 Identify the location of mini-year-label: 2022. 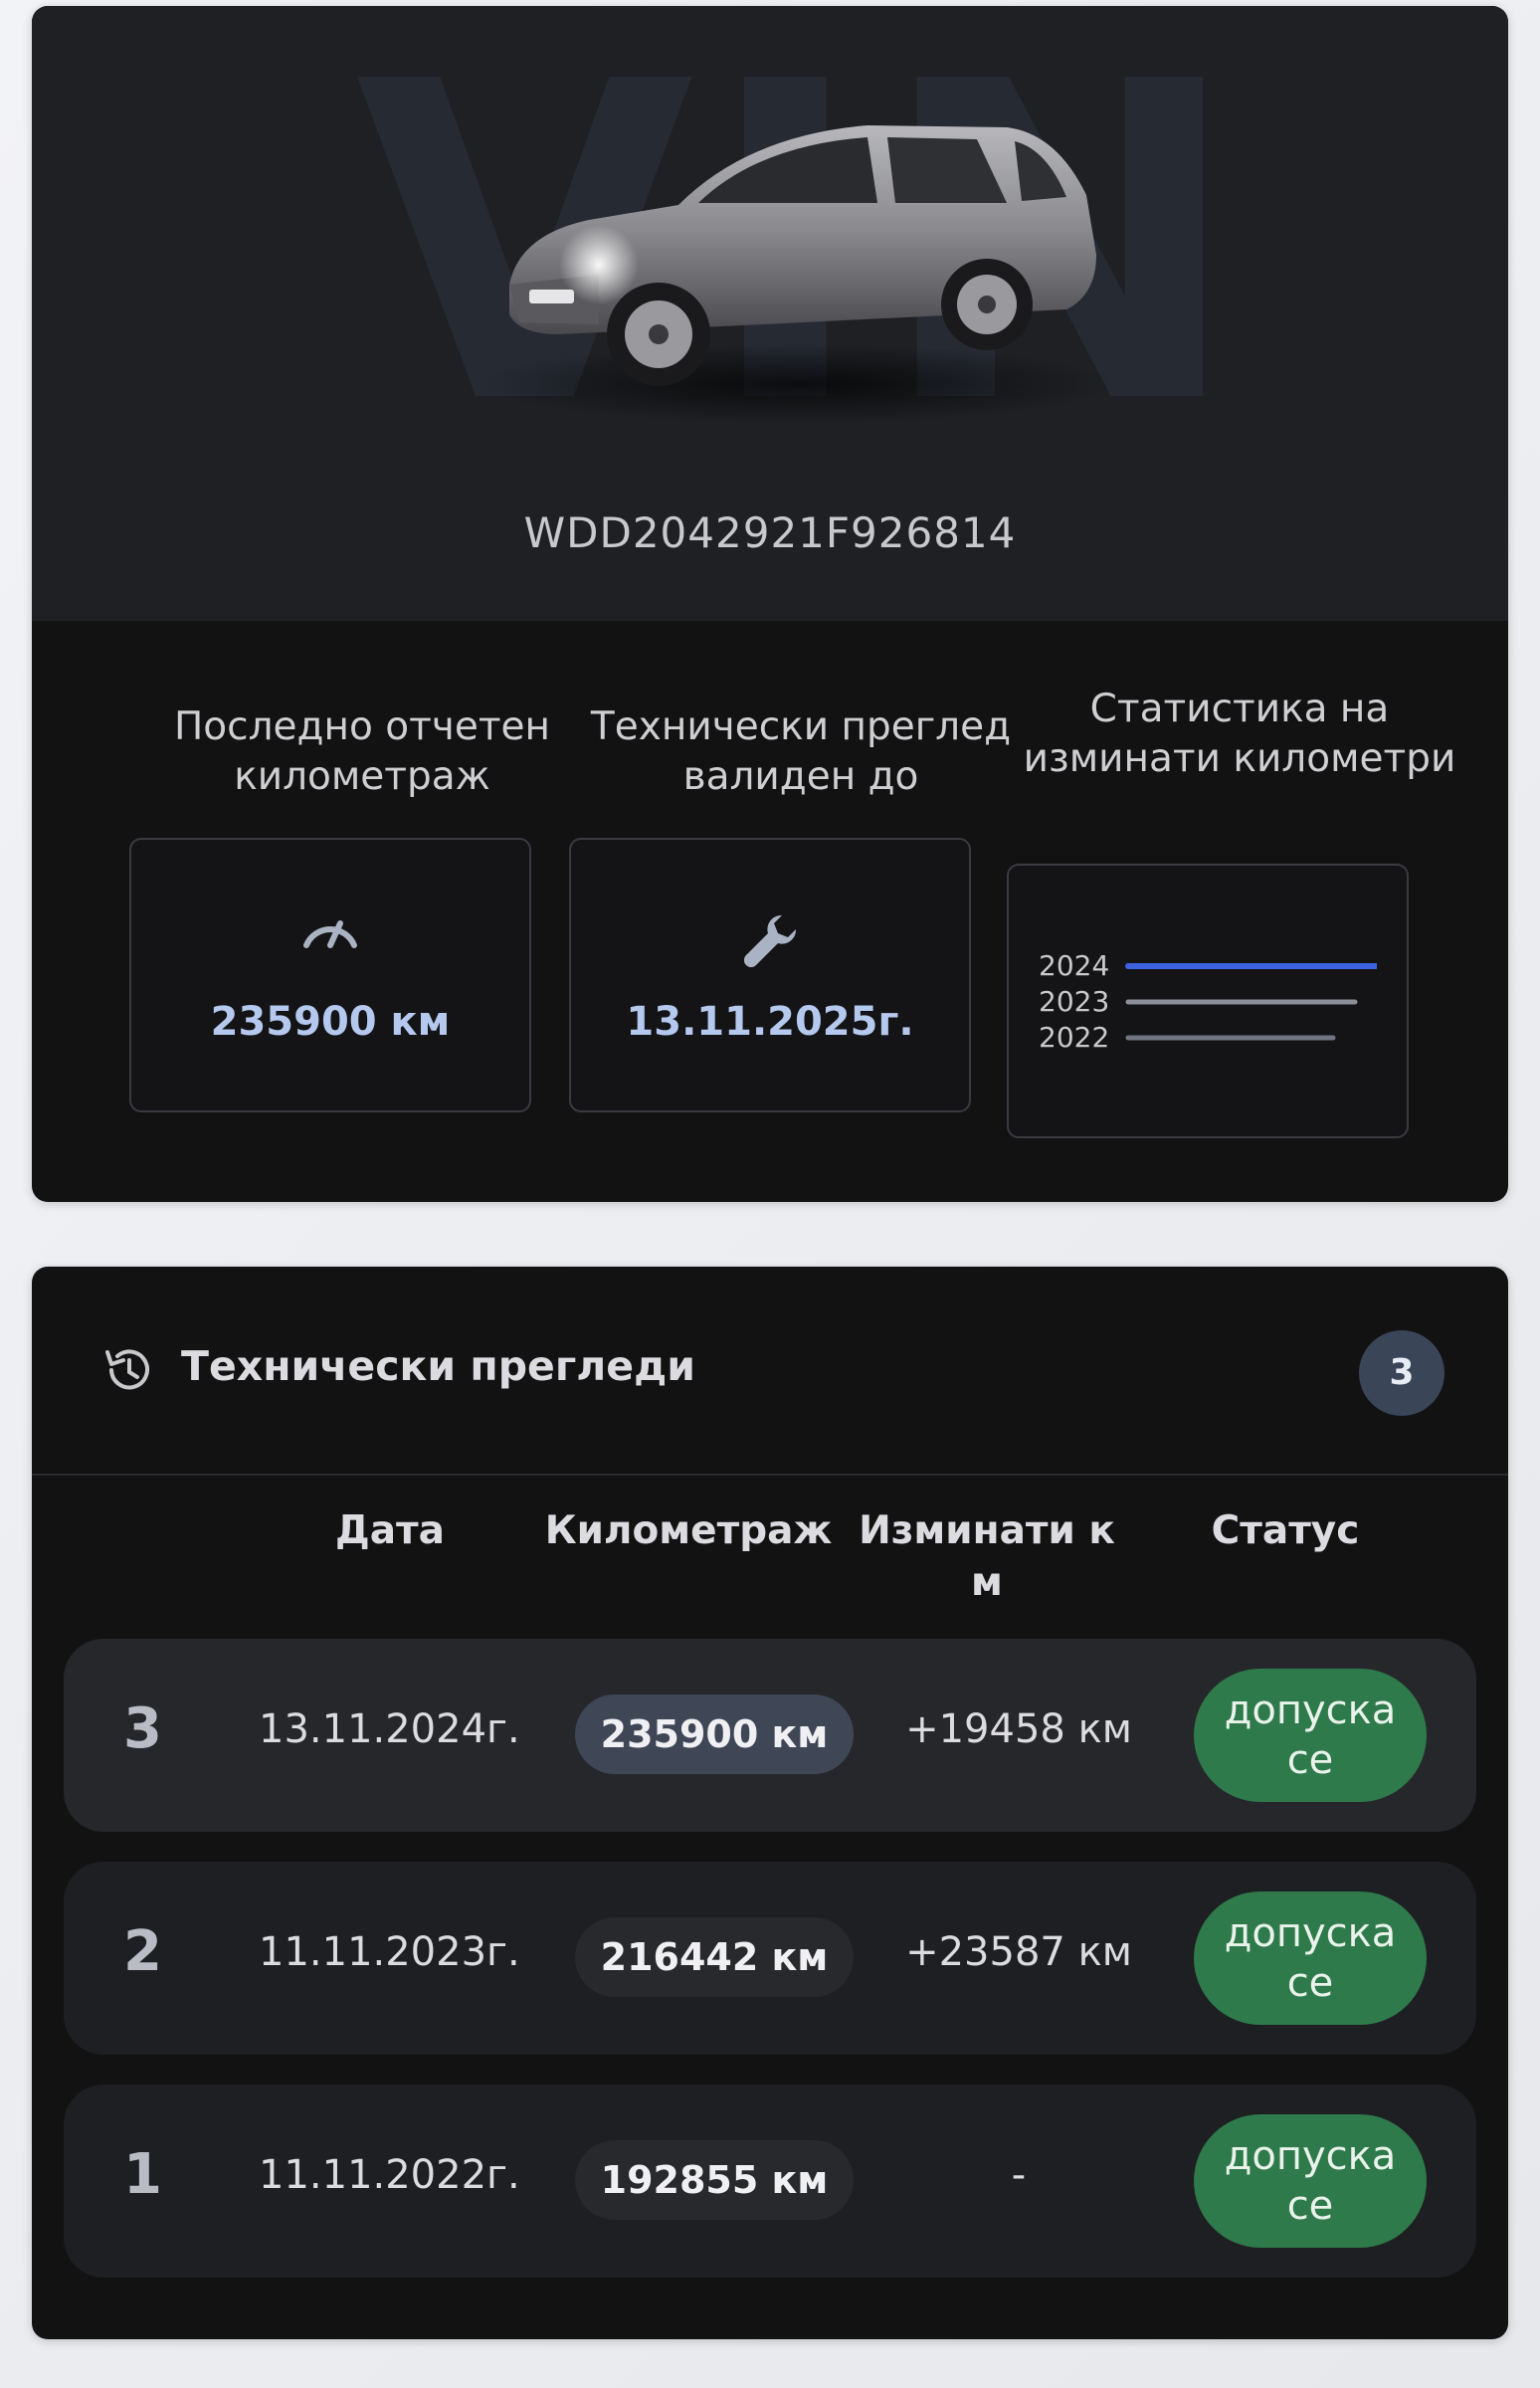
(1074, 1037).